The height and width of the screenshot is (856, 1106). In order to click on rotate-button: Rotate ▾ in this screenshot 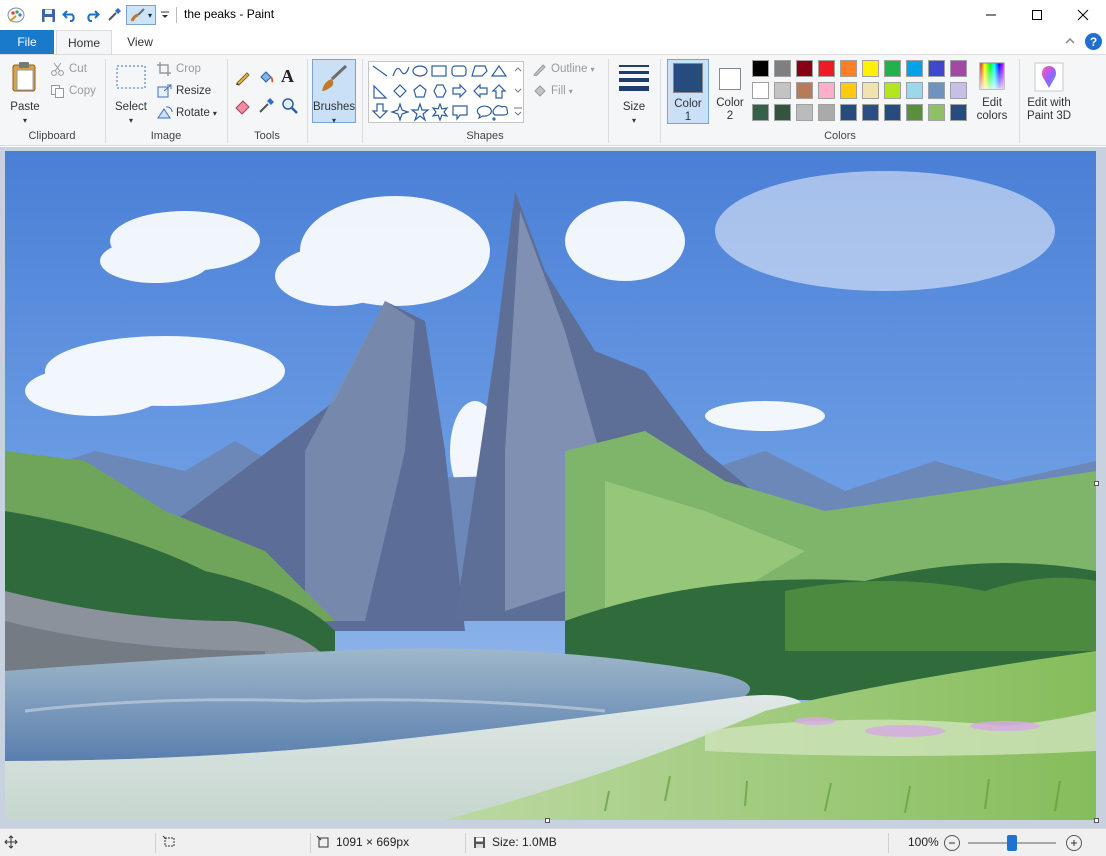, I will do `click(187, 113)`.